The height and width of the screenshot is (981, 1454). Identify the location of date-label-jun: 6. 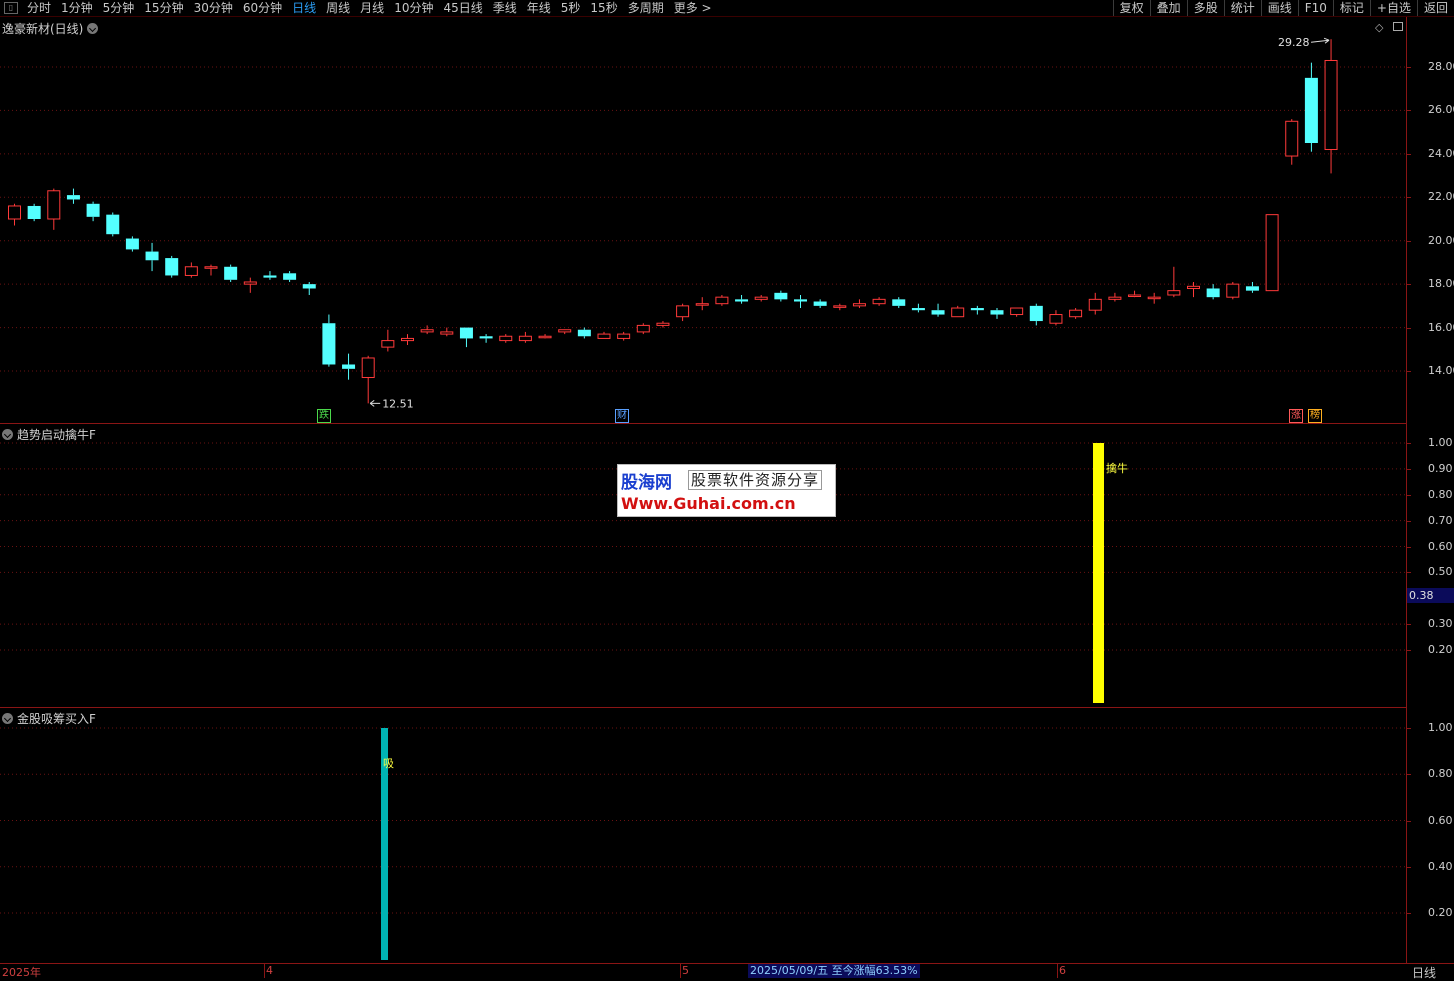
(1062, 970).